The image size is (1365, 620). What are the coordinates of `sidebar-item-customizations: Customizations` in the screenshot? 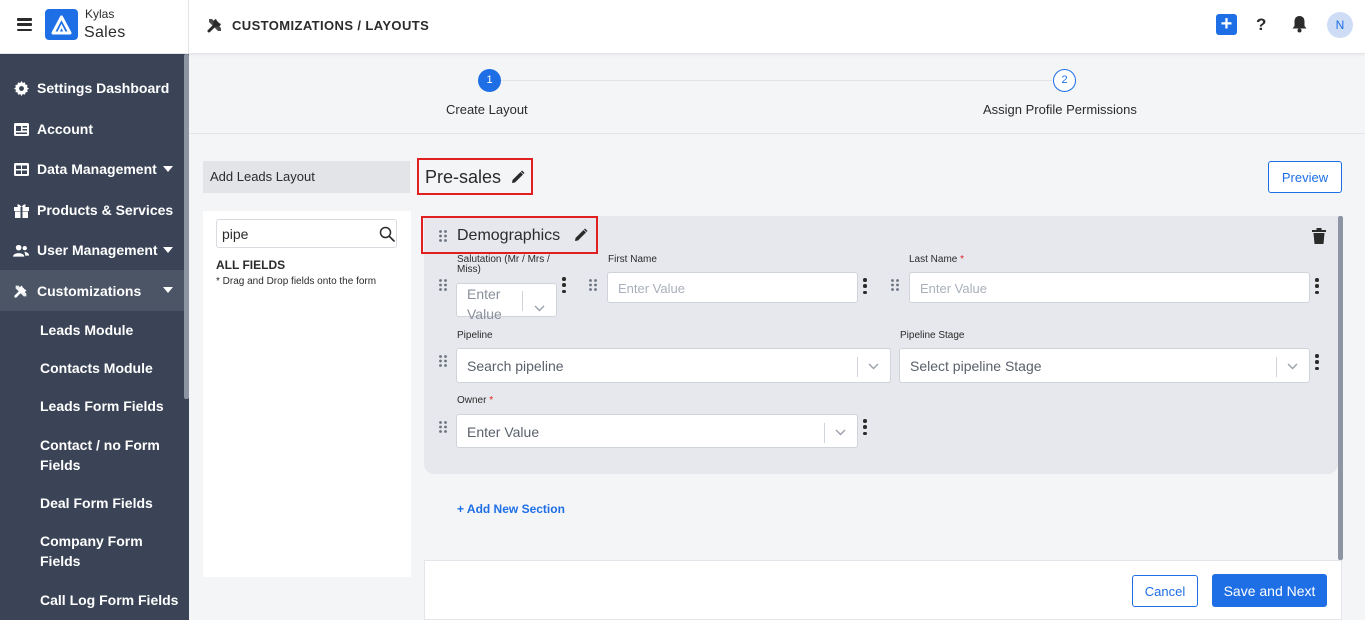 It's located at (92, 290).